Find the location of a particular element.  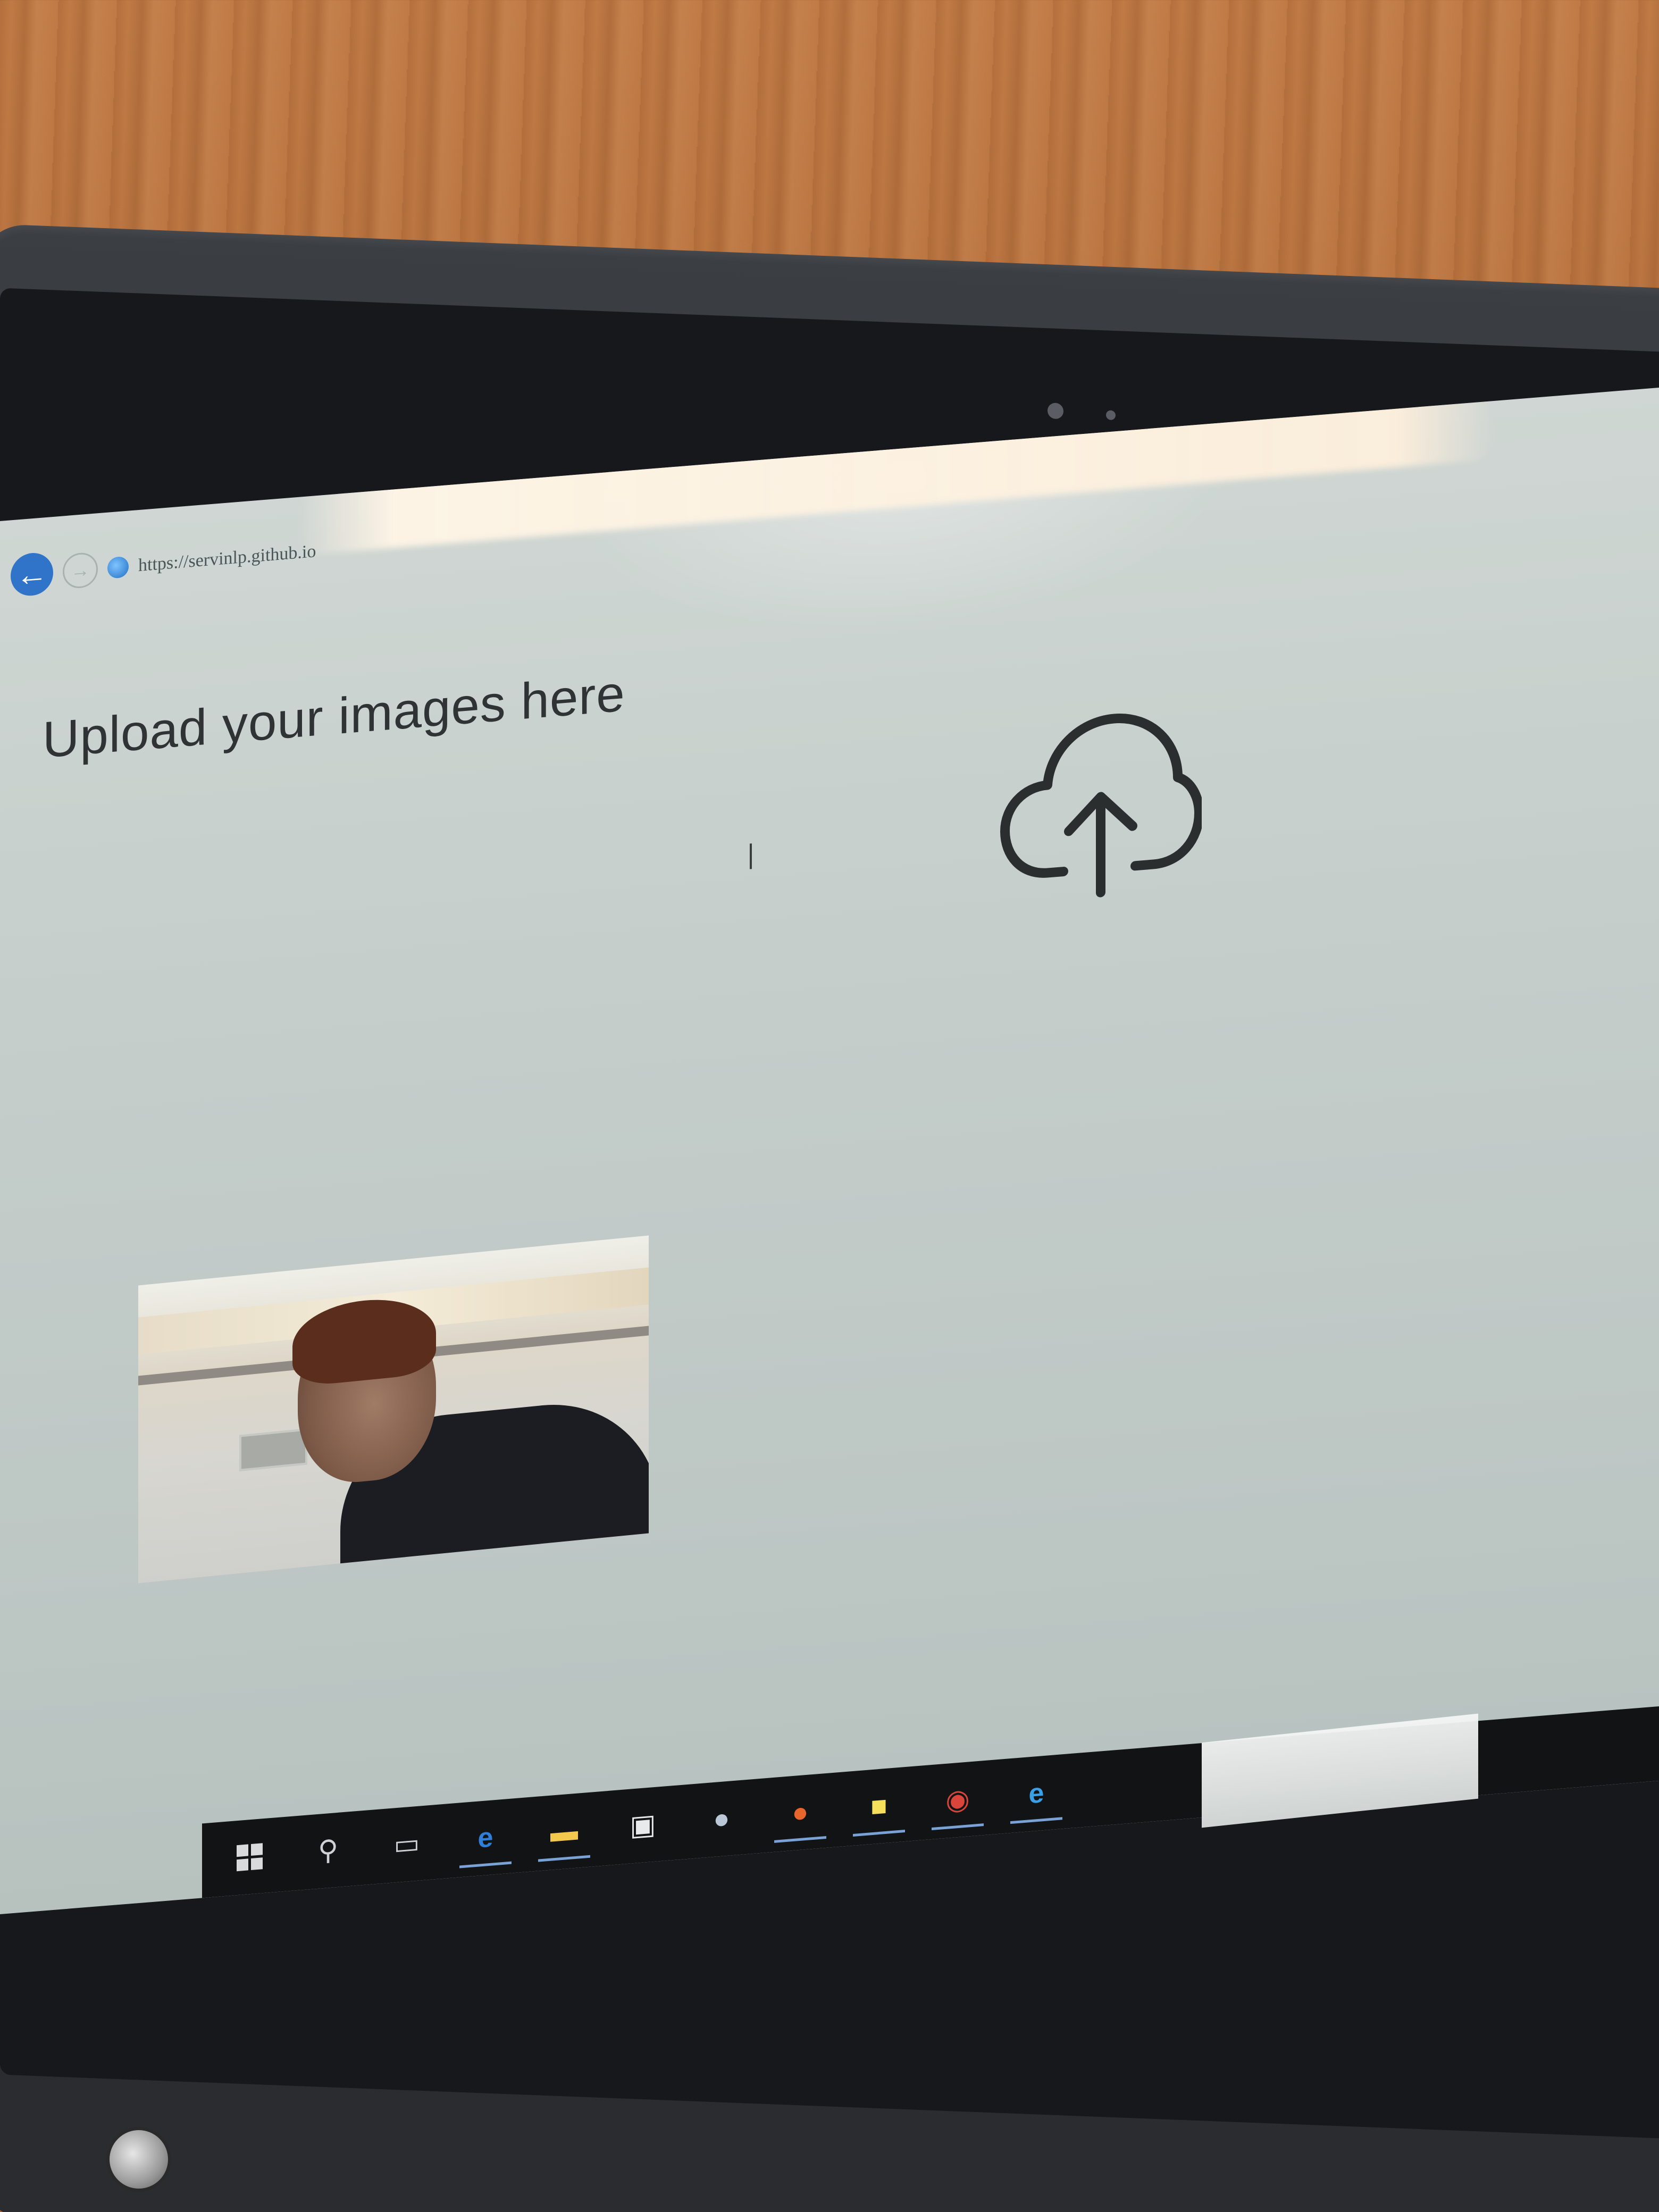

address-bar: ← → https://servinlp.github.io is located at coordinates (197, 562).